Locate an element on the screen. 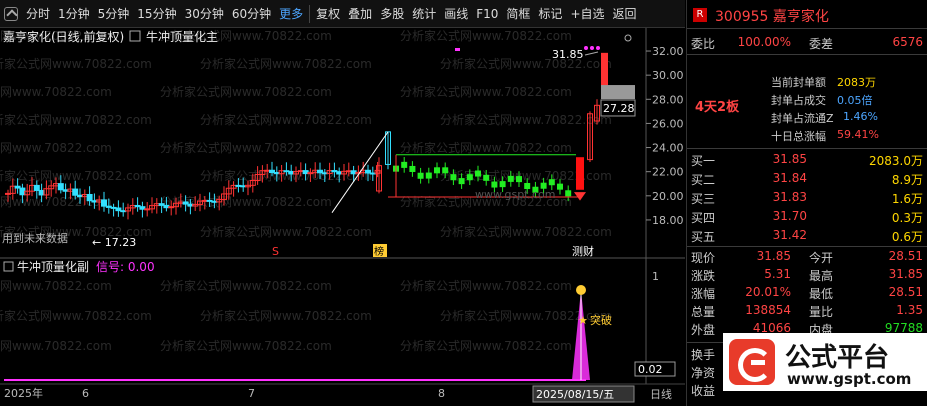 This screenshot has width=927, height=406. period-label: 日线 is located at coordinates (661, 394).